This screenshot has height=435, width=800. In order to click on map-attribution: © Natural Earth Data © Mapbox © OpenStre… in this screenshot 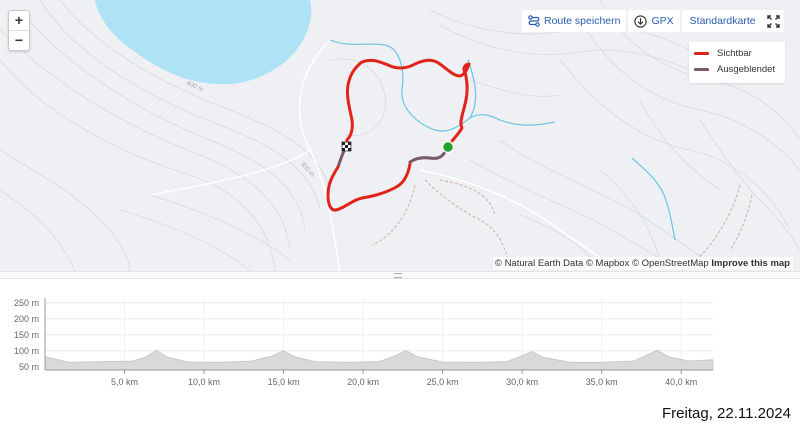, I will do `click(642, 263)`.